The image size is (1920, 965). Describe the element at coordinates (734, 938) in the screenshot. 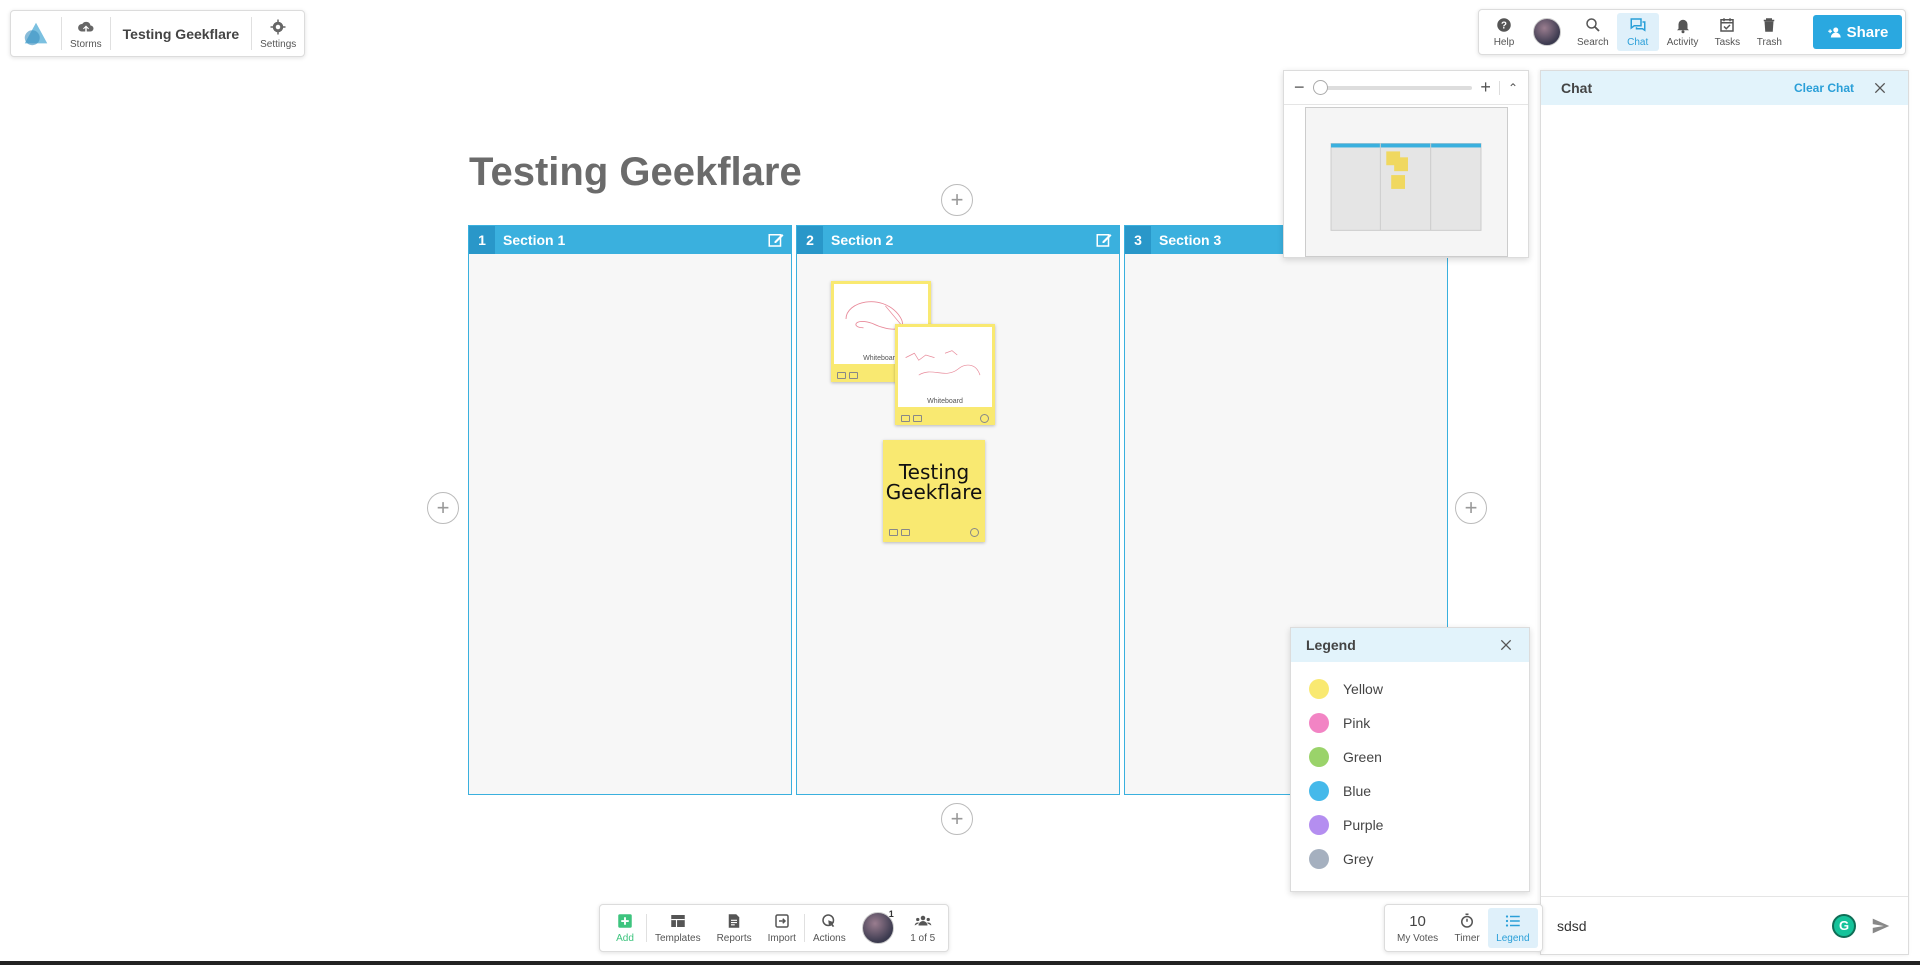

I see `reports-label: Reports` at that location.